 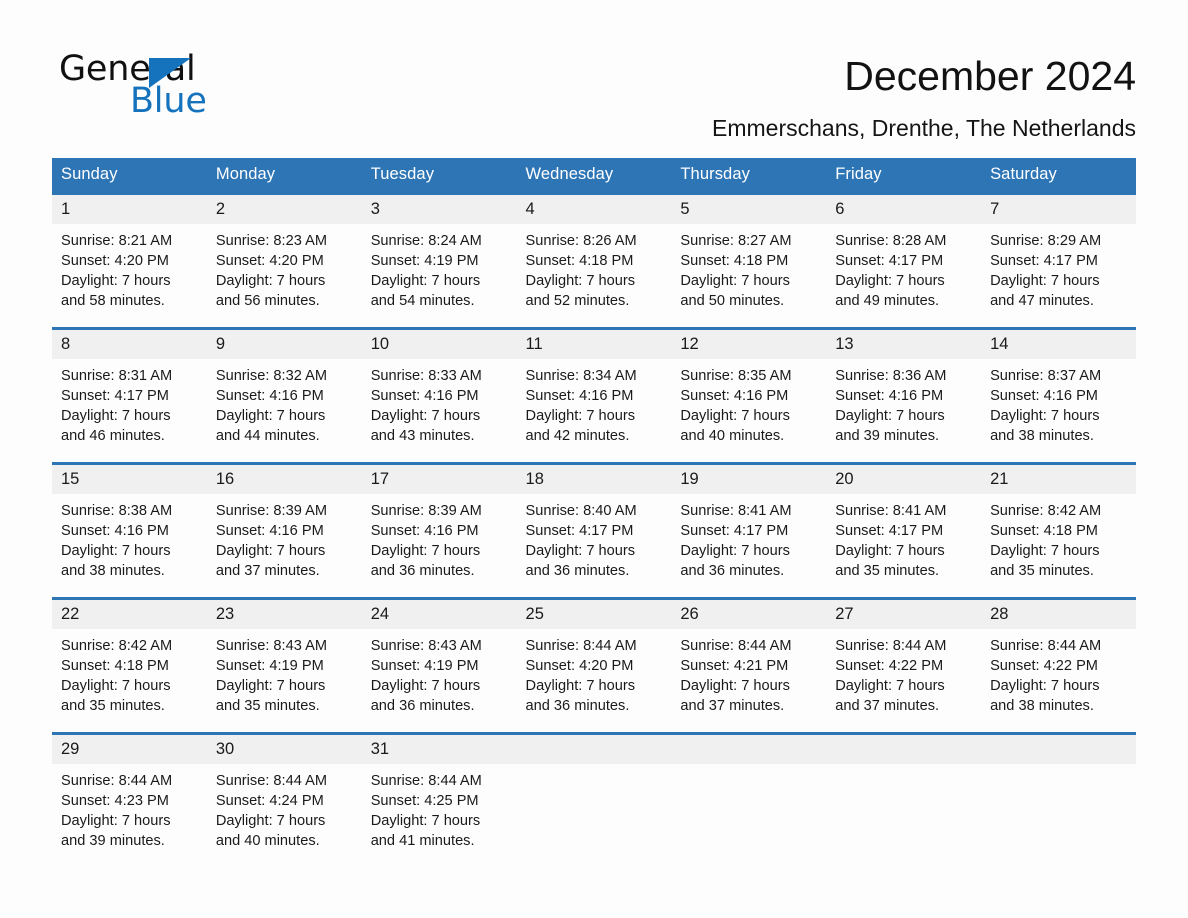 What do you see at coordinates (115, 666) in the screenshot?
I see `sunset-time: Sunset: 4:18 PM` at bounding box center [115, 666].